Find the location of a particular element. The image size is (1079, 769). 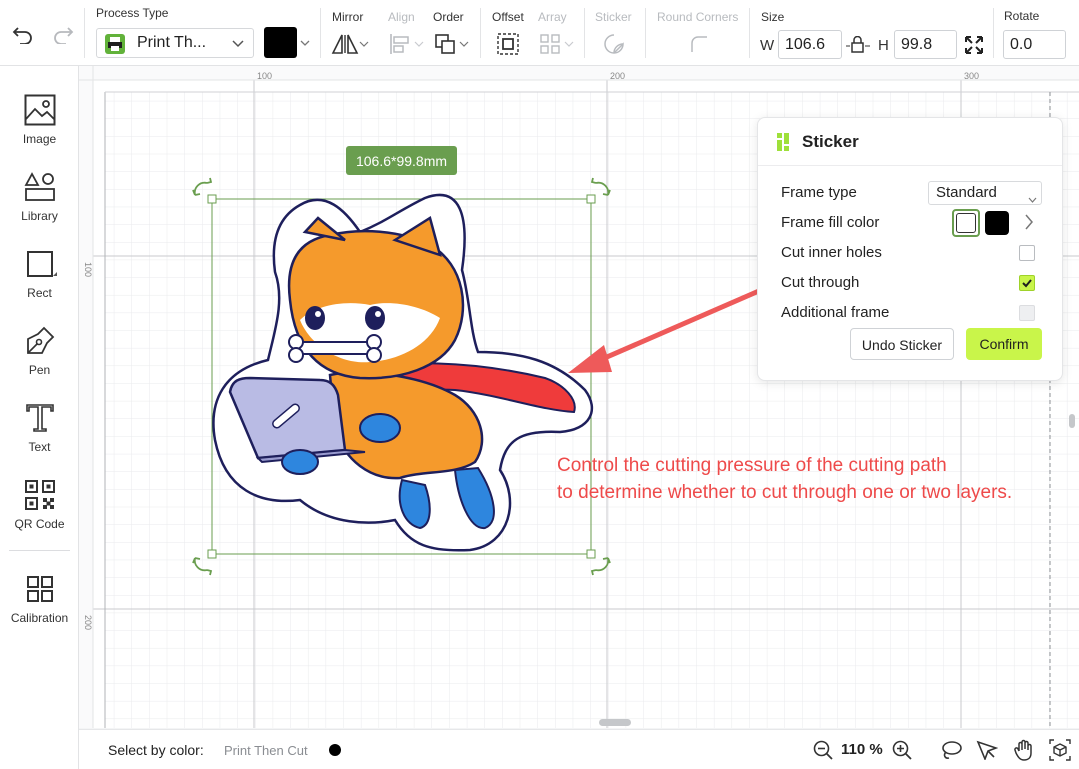

cut-inner-holes-checkbox is located at coordinates (1027, 253).